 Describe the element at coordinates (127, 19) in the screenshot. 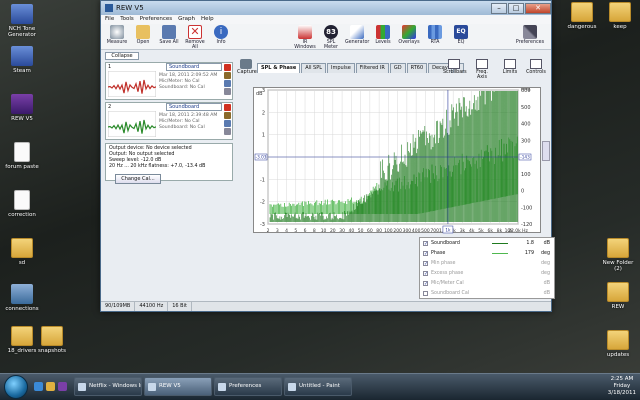

I see `menu-tools: Tools` at that location.